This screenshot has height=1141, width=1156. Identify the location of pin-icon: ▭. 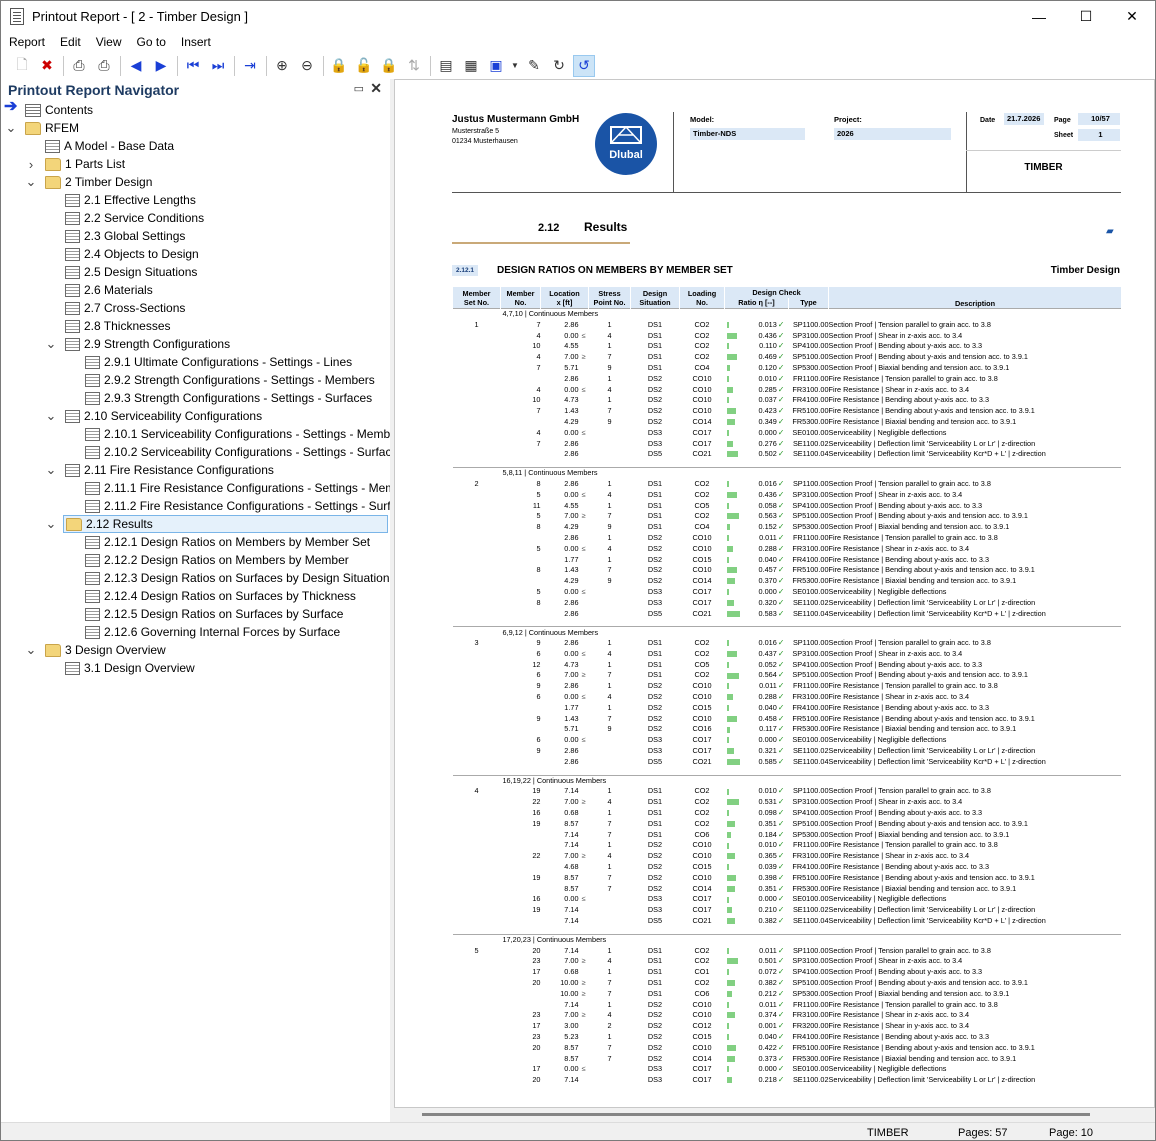
(359, 88).